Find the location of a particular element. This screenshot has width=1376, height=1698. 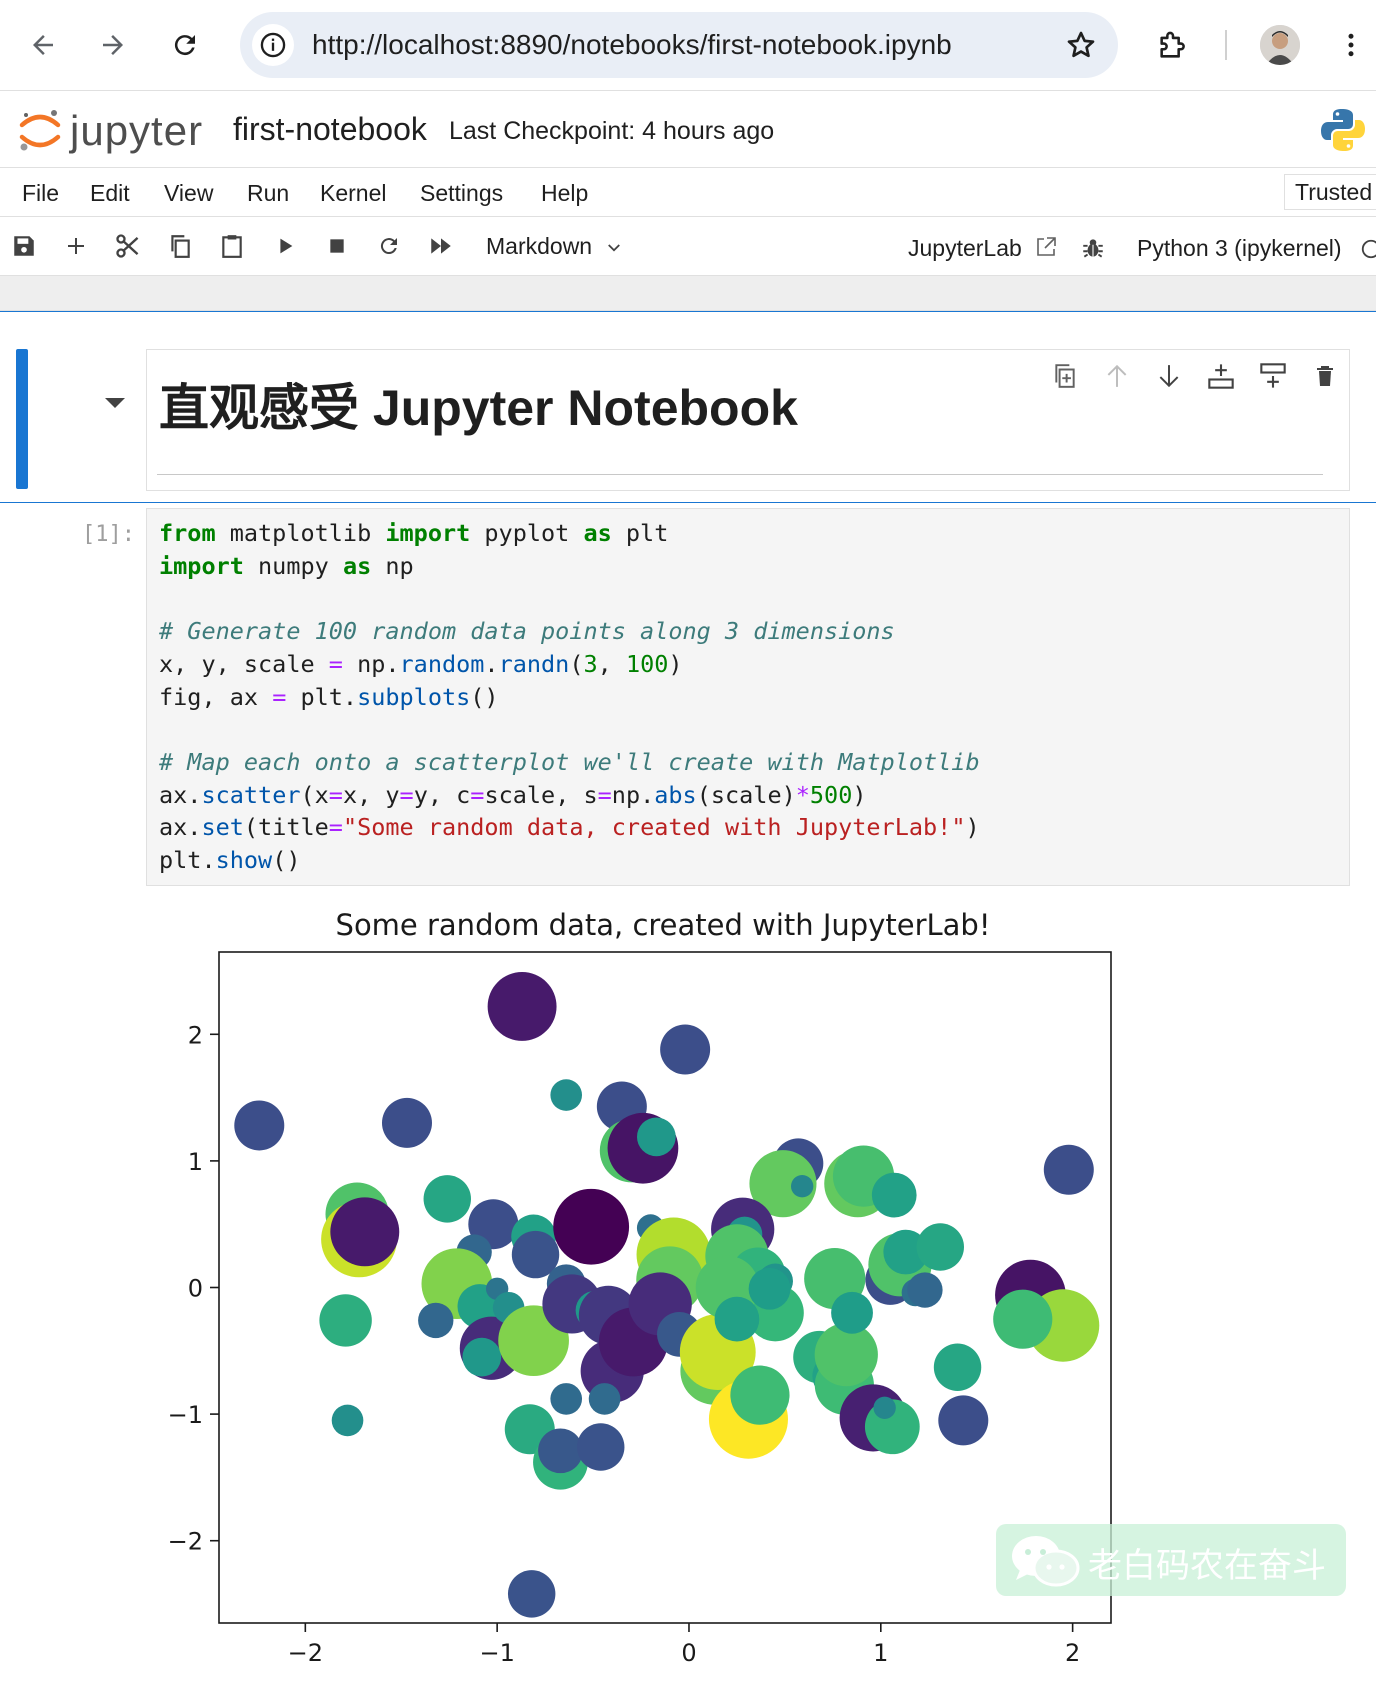

cut-button is located at coordinates (128, 246).